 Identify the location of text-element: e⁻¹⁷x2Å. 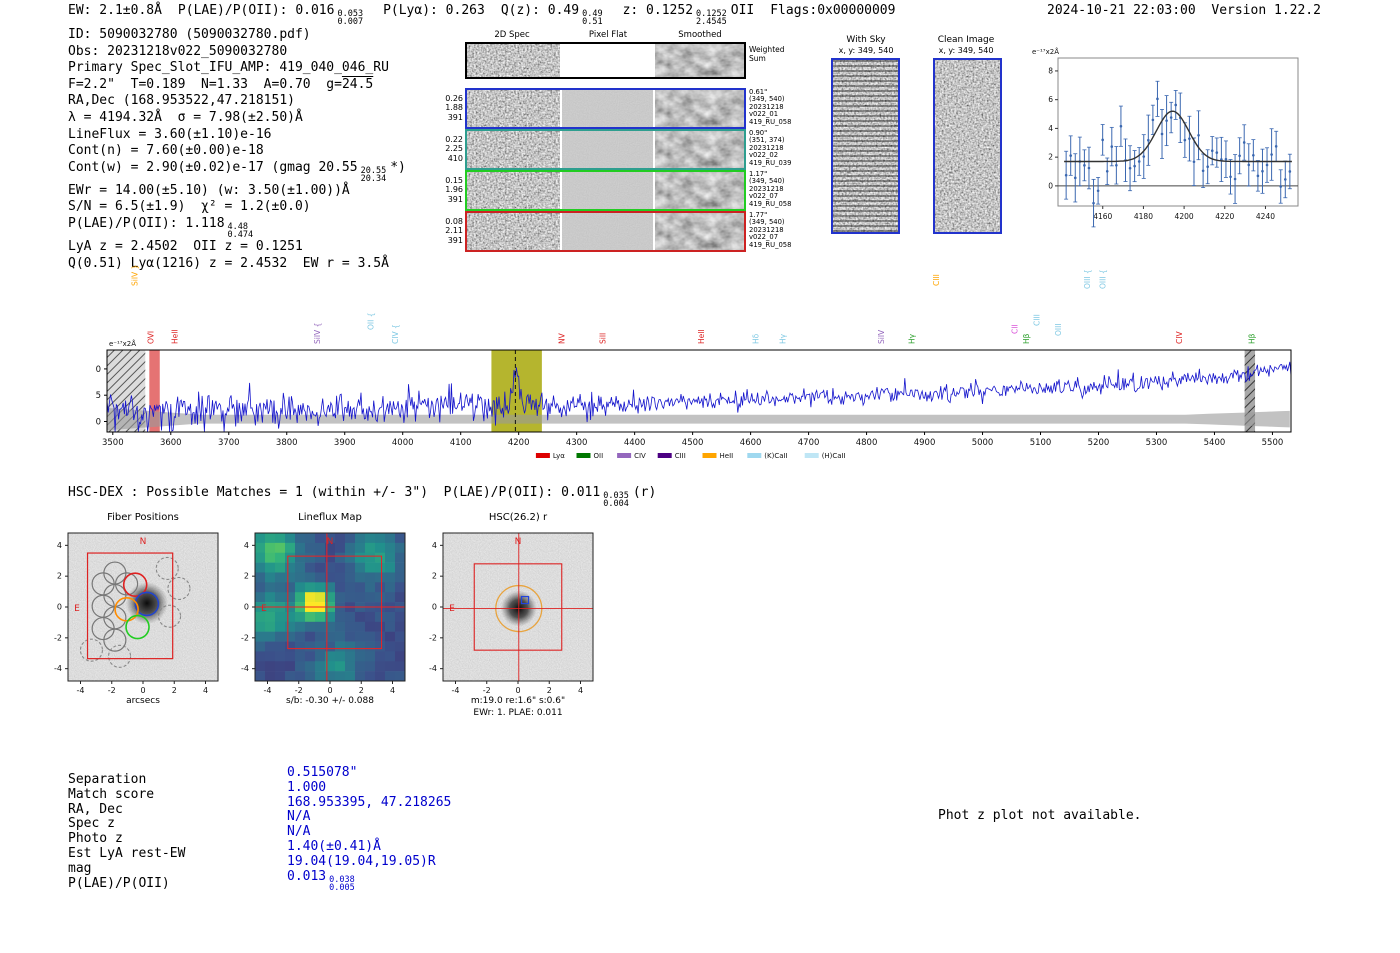
(122, 343).